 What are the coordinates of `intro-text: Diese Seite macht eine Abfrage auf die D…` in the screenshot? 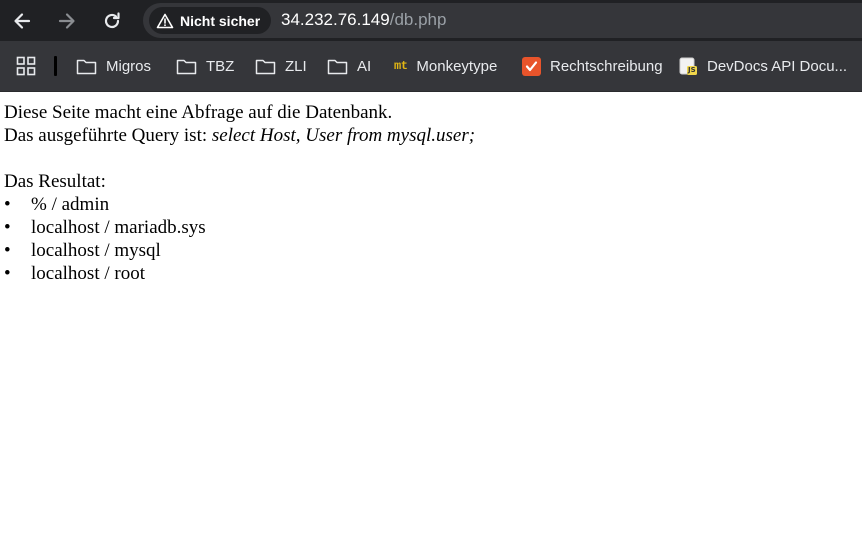 It's located at (198, 112).